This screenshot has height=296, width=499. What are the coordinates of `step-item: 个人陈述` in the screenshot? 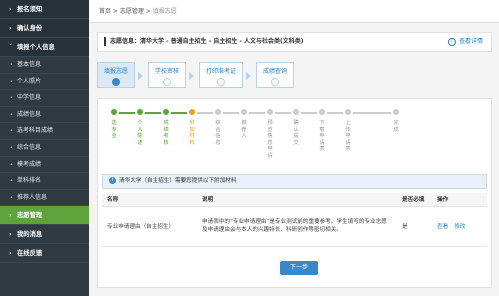 It's located at (140, 126).